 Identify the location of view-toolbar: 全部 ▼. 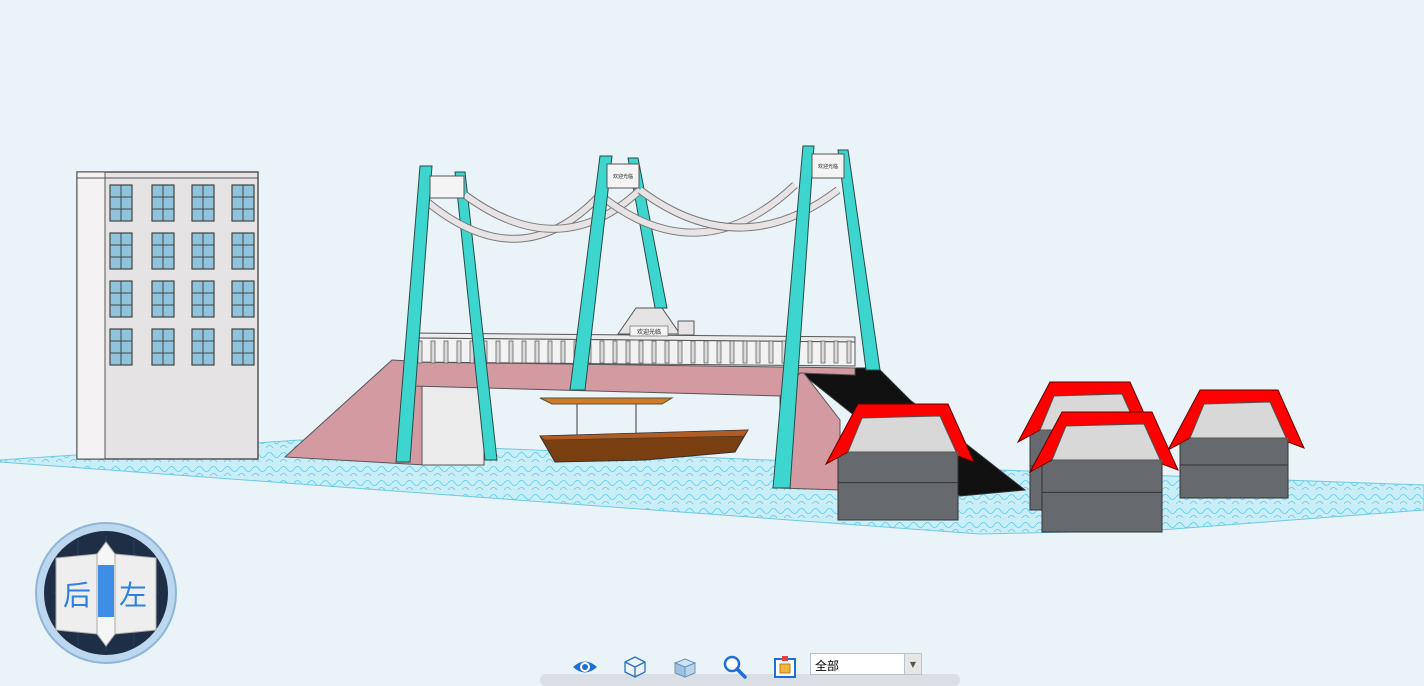
(750, 667).